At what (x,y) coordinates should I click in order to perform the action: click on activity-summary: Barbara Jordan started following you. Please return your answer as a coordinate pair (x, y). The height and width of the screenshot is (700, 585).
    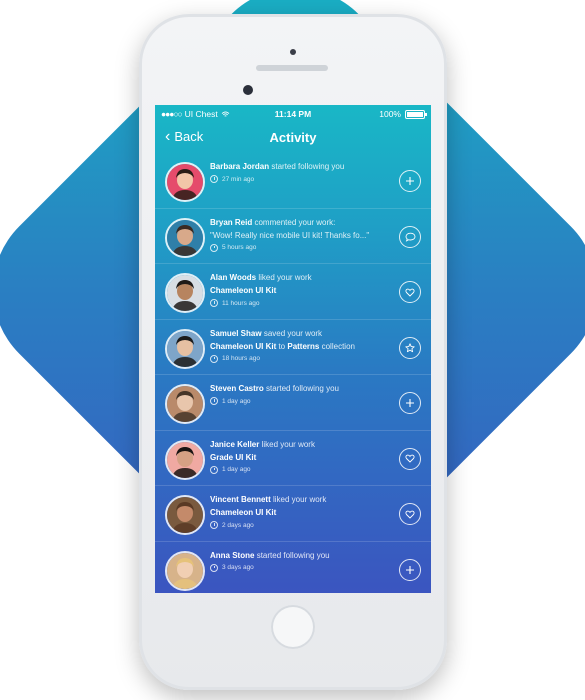
    Looking at the image, I should click on (301, 166).